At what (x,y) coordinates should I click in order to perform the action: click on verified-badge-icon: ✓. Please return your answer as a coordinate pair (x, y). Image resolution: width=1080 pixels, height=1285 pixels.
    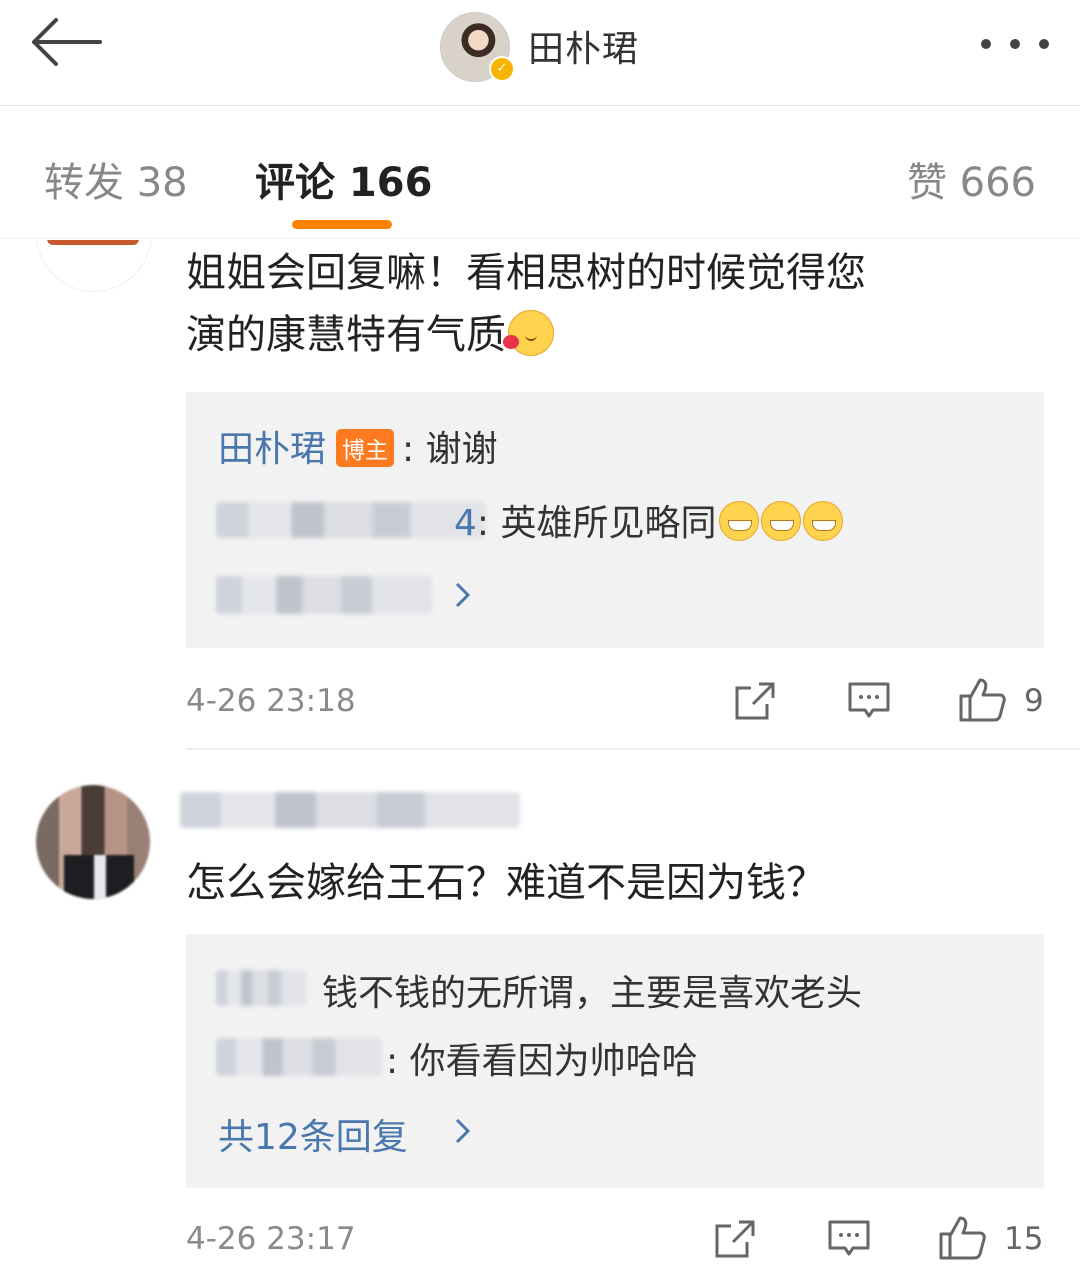
    Looking at the image, I should click on (502, 69).